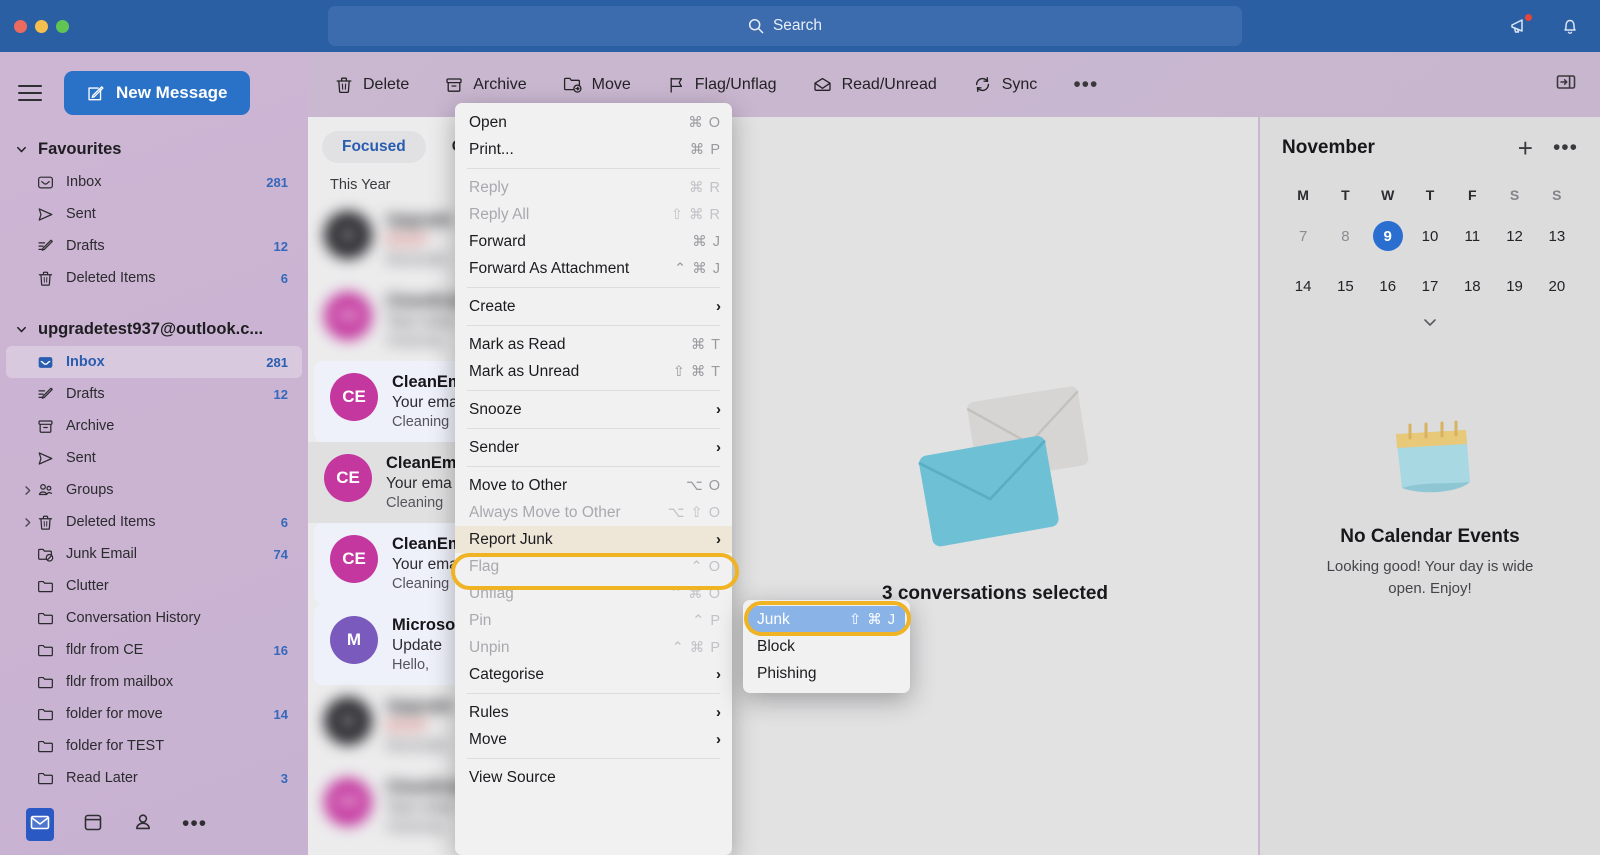 Image resolution: width=1600 pixels, height=855 pixels. What do you see at coordinates (593, 777) in the screenshot?
I see `menu-item-view-source: View Source` at bounding box center [593, 777].